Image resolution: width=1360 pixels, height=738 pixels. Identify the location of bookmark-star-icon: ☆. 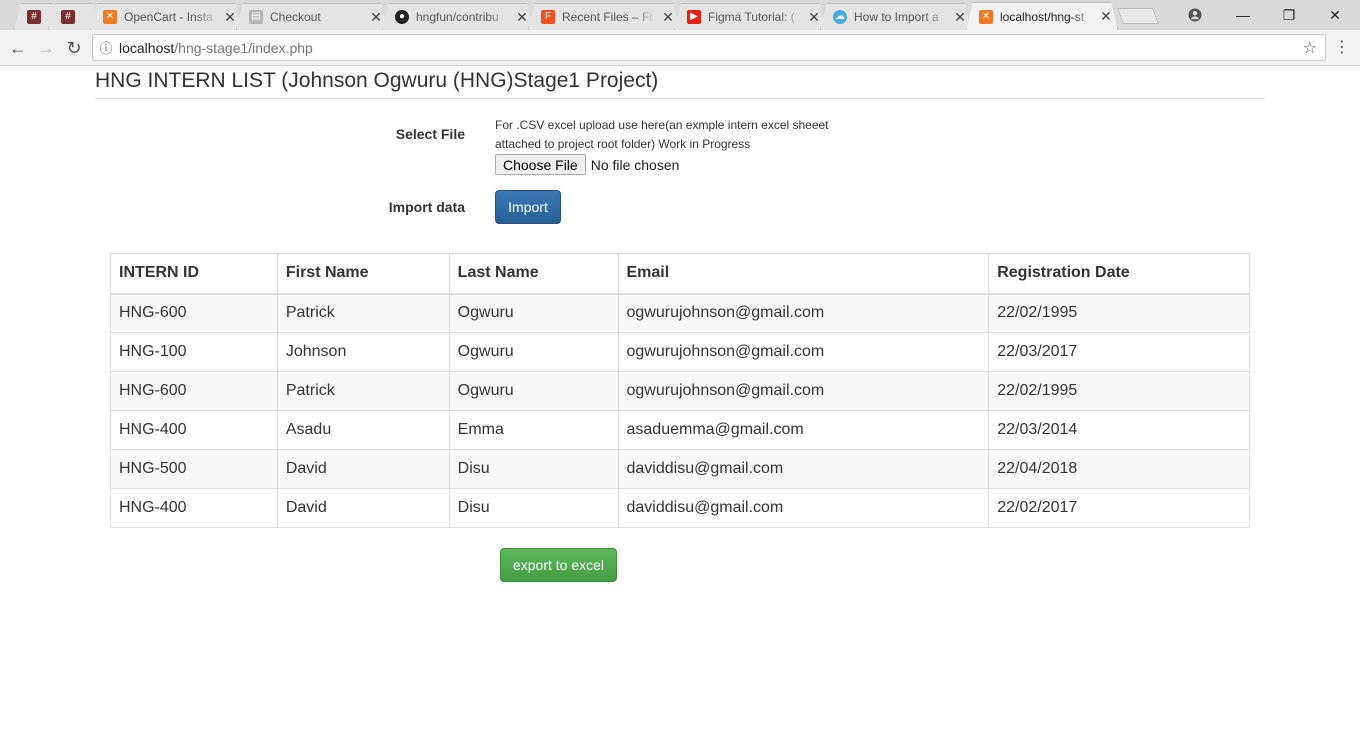
(1310, 48).